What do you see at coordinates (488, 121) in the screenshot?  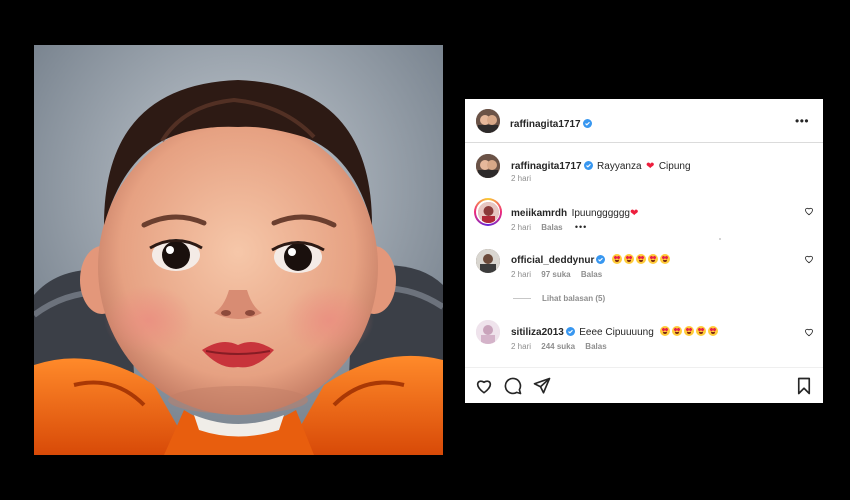 I see `author-avatar` at bounding box center [488, 121].